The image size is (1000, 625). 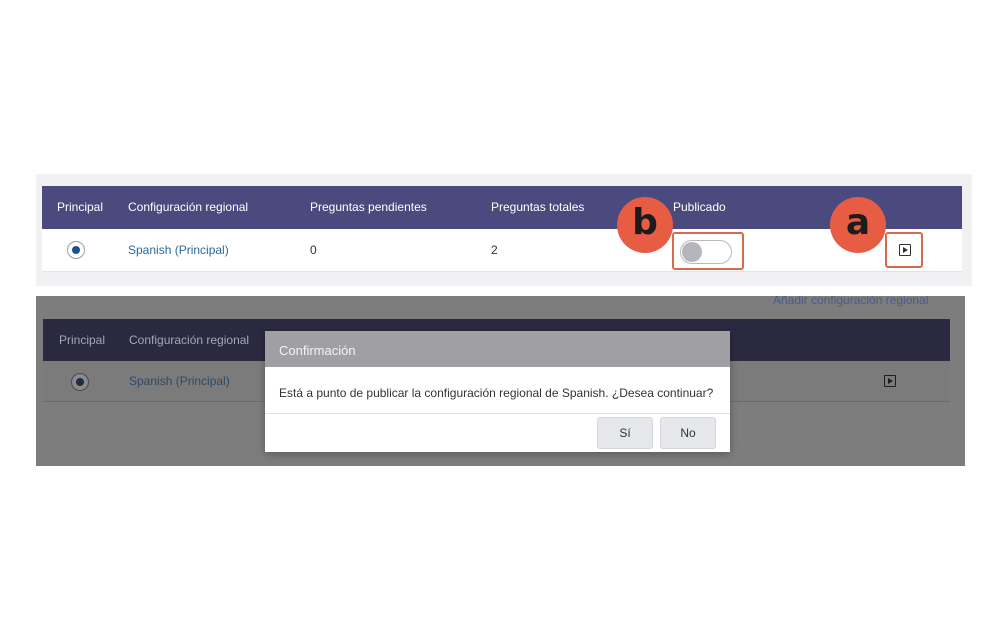 What do you see at coordinates (850, 301) in the screenshot?
I see `add-locale-link: Añadir configuración regional` at bounding box center [850, 301].